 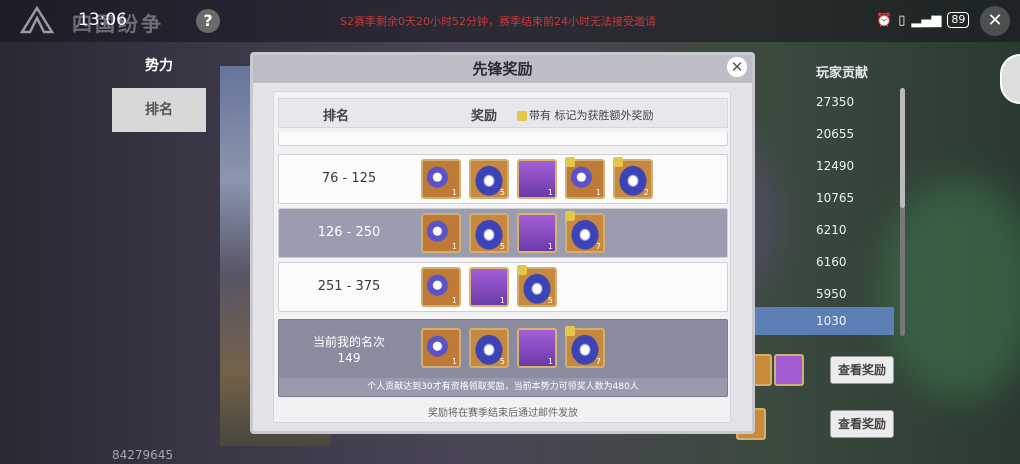 What do you see at coordinates (348, 350) in the screenshot?
I see `my-rank-label: 当前我的名次 149` at bounding box center [348, 350].